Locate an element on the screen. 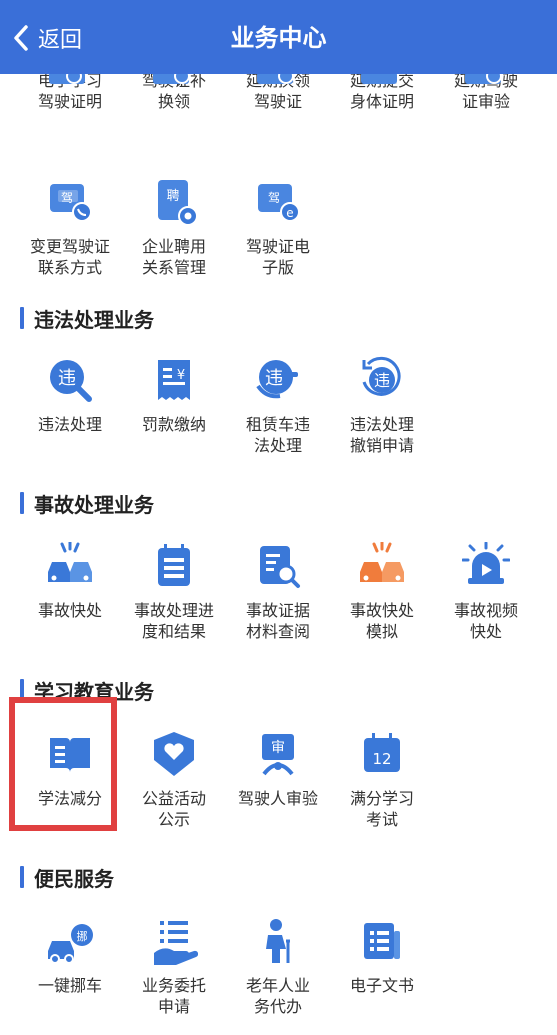  grid-item-label: 公益活动 公示 is located at coordinates (173, 809).